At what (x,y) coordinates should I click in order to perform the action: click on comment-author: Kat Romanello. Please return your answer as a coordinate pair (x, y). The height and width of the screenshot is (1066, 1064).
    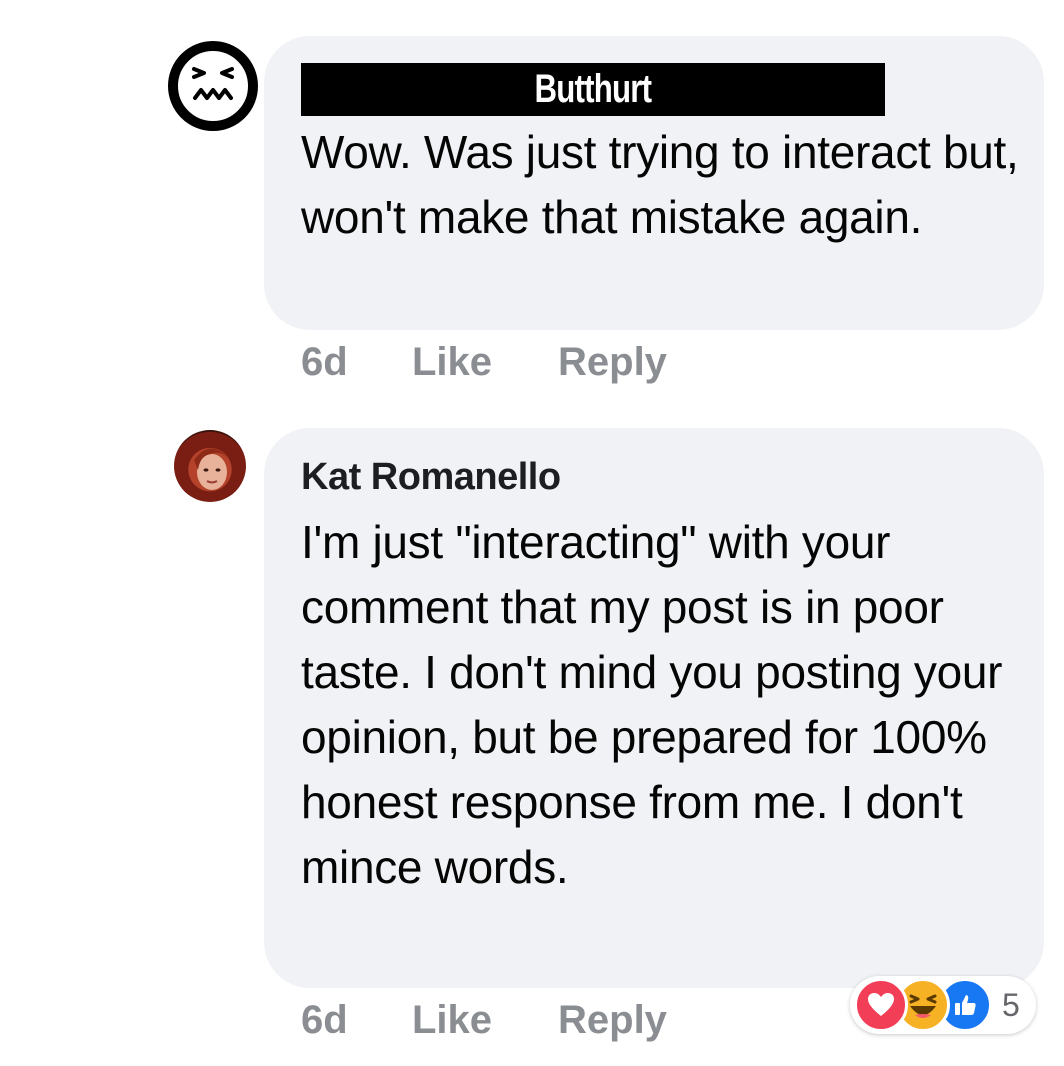
    Looking at the image, I should click on (431, 477).